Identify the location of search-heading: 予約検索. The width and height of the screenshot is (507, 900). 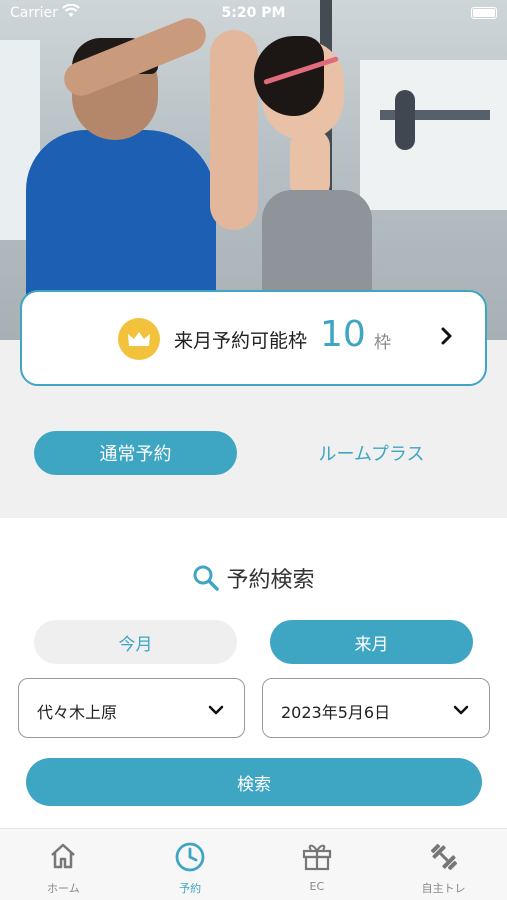
(253, 580).